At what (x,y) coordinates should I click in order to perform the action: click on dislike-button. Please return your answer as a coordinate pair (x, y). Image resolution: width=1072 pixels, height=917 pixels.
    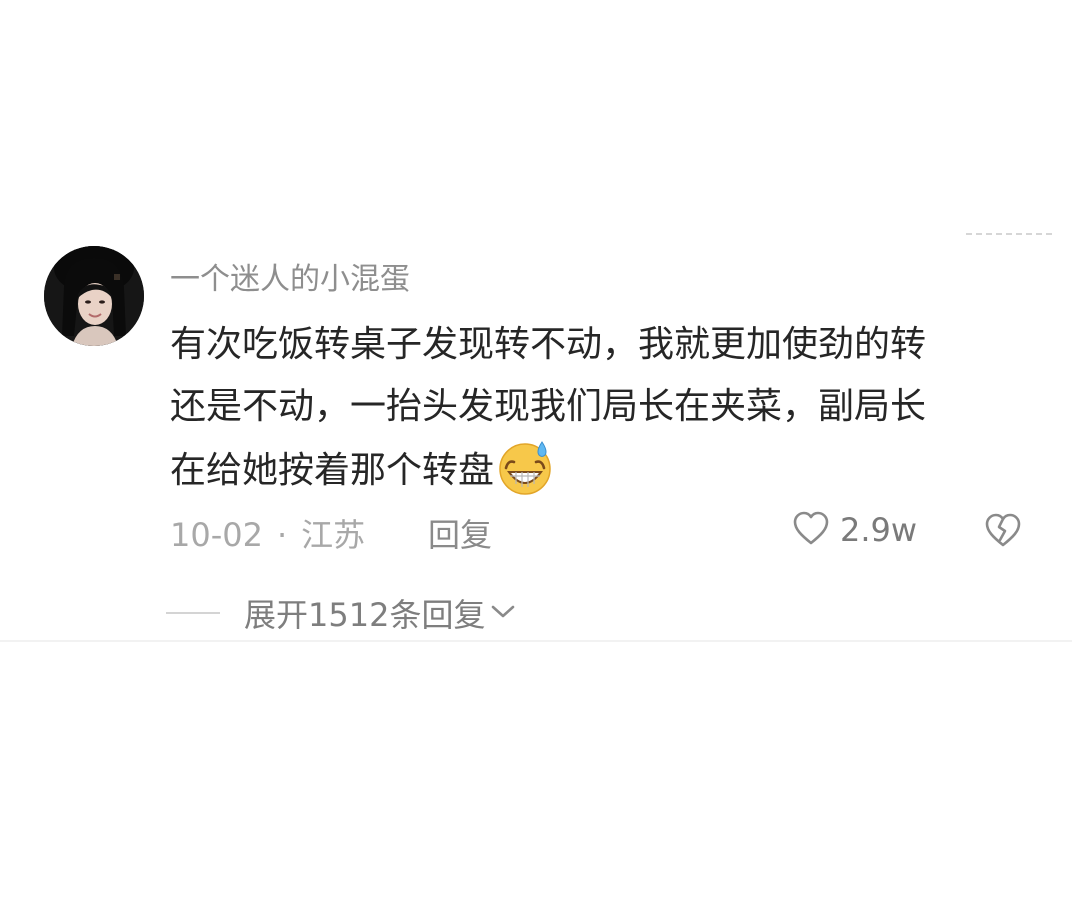
    Looking at the image, I should click on (1003, 532).